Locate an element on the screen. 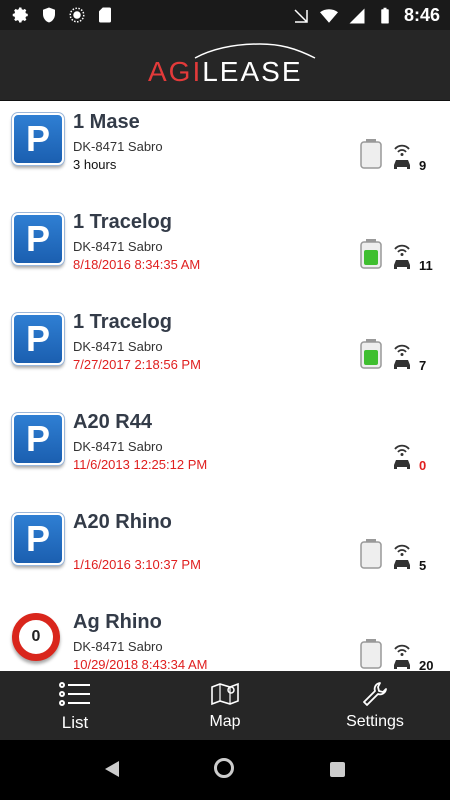  wrench-icon is located at coordinates (375, 694).